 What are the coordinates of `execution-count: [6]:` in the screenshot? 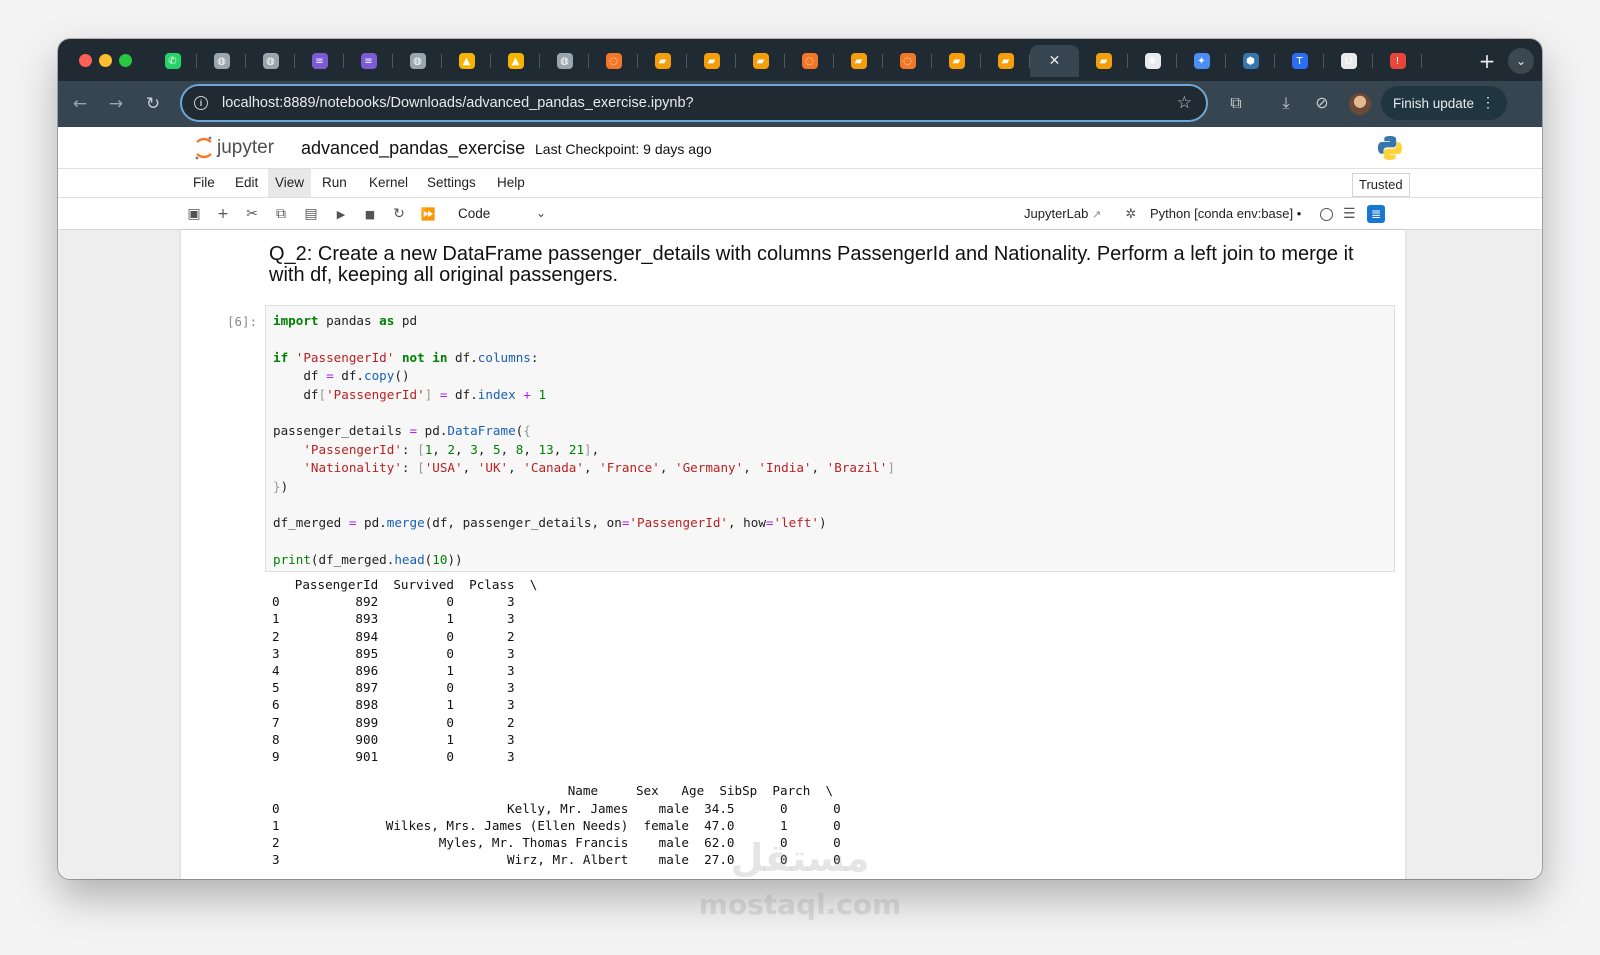 It's located at (242, 321).